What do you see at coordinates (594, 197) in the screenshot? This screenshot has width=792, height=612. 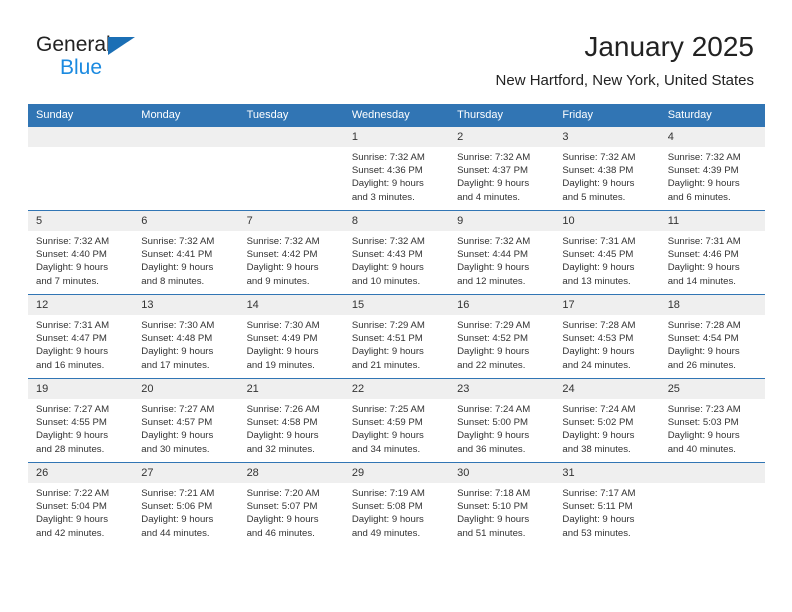 I see `daylight-line2: and 5 minutes.` at bounding box center [594, 197].